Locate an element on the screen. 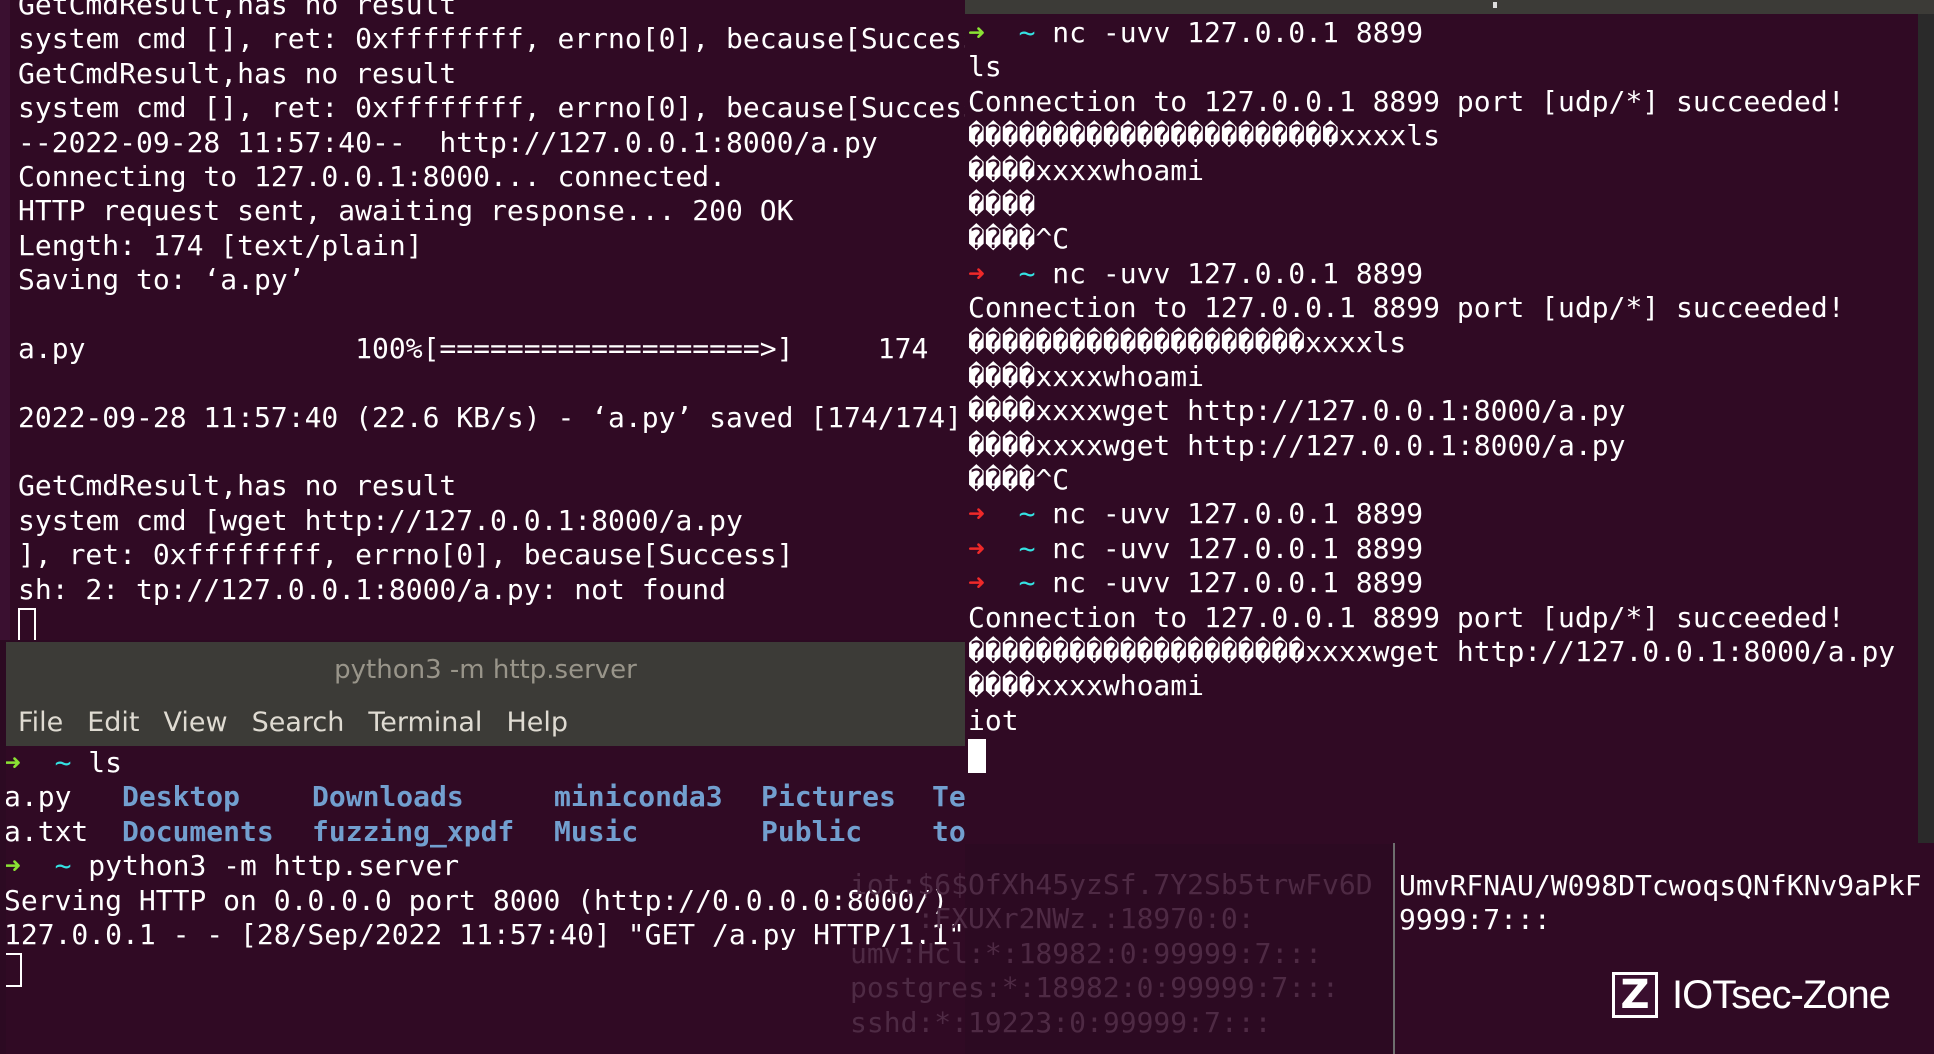  ls-entry: Downloads is located at coordinates (388, 797).